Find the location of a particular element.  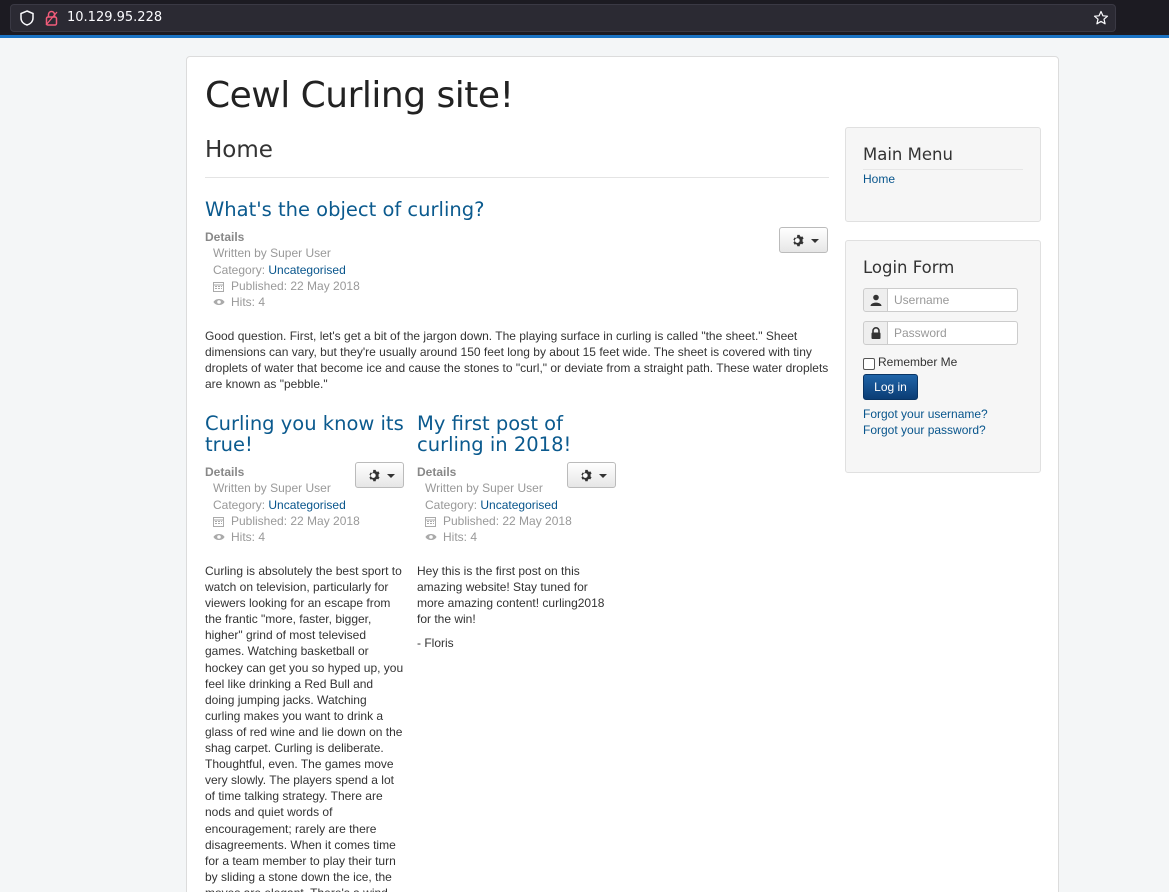

lock-icon is located at coordinates (876, 333).